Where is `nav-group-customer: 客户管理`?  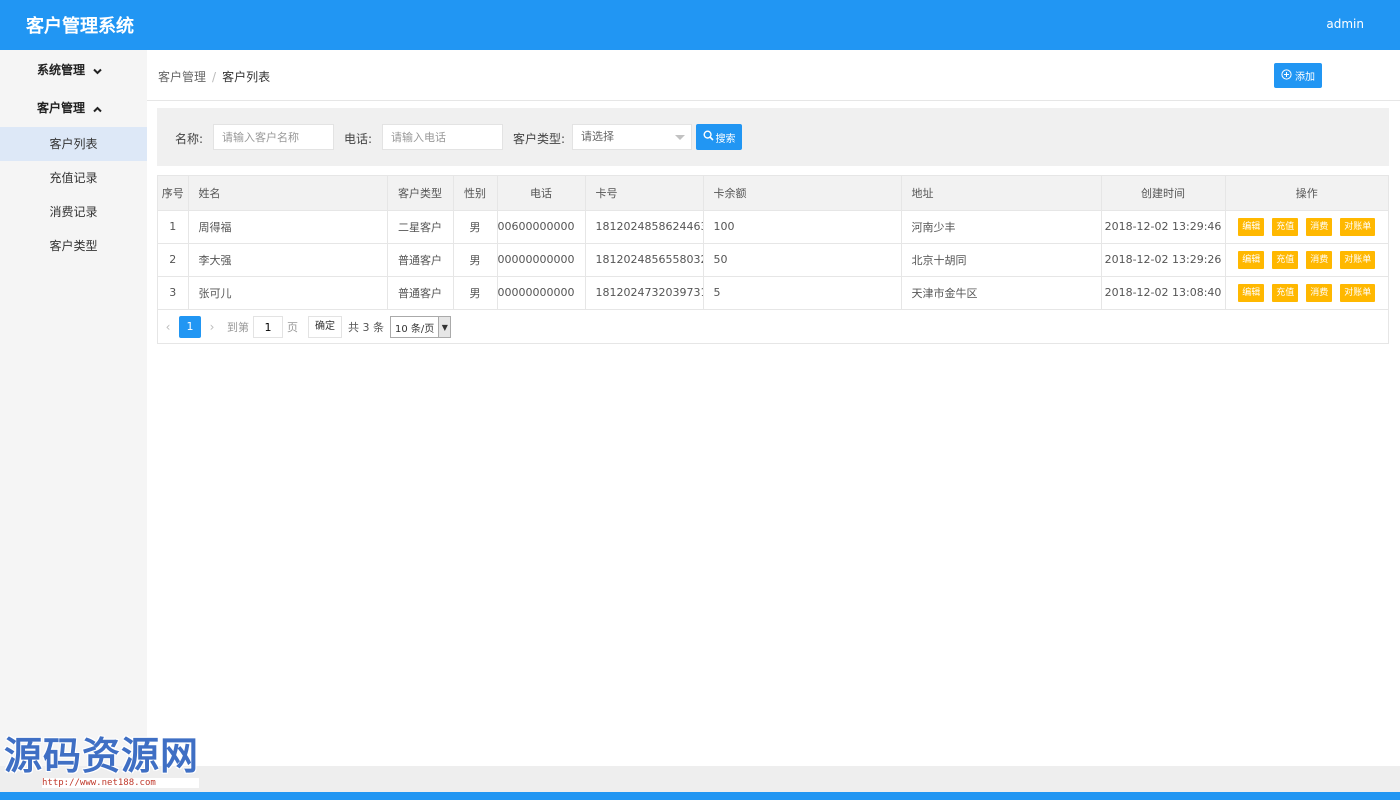
nav-group-customer: 客户管理 is located at coordinates (73, 108).